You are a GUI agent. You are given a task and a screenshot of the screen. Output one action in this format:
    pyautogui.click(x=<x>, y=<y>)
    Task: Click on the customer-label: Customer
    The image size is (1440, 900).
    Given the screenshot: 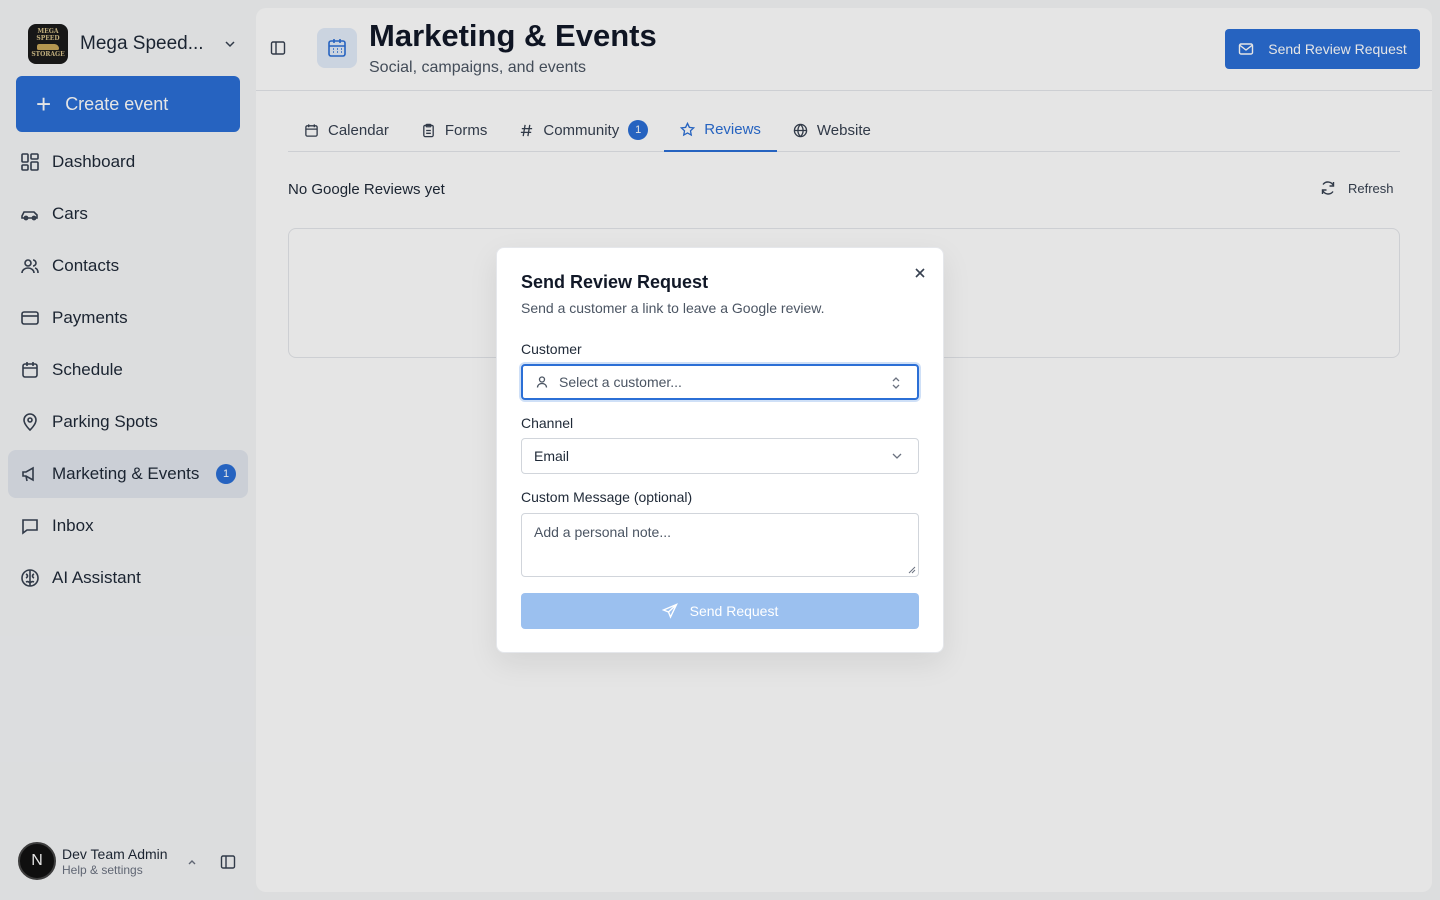 What is the action you would take?
    pyautogui.click(x=551, y=349)
    